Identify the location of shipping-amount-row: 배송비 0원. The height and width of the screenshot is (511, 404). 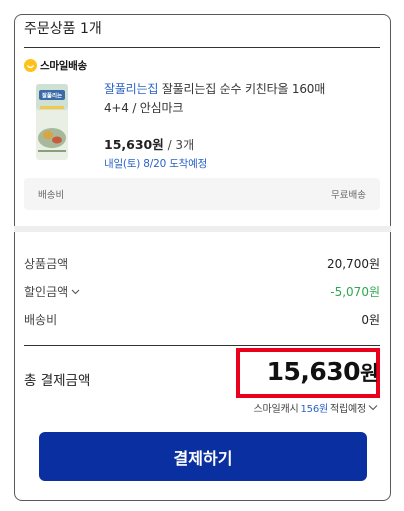
(202, 319).